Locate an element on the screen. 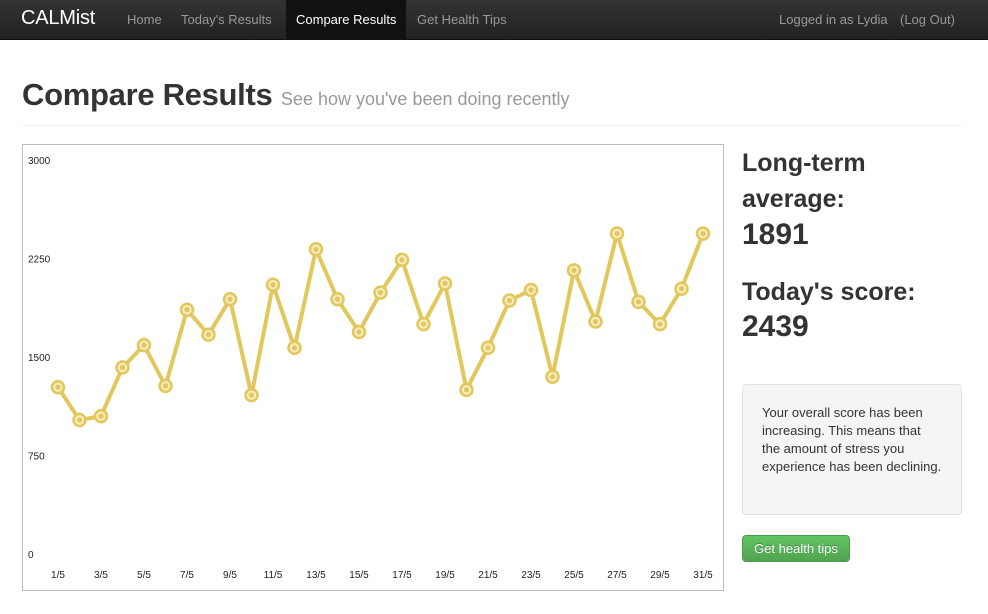  header-divider is located at coordinates (492, 125).